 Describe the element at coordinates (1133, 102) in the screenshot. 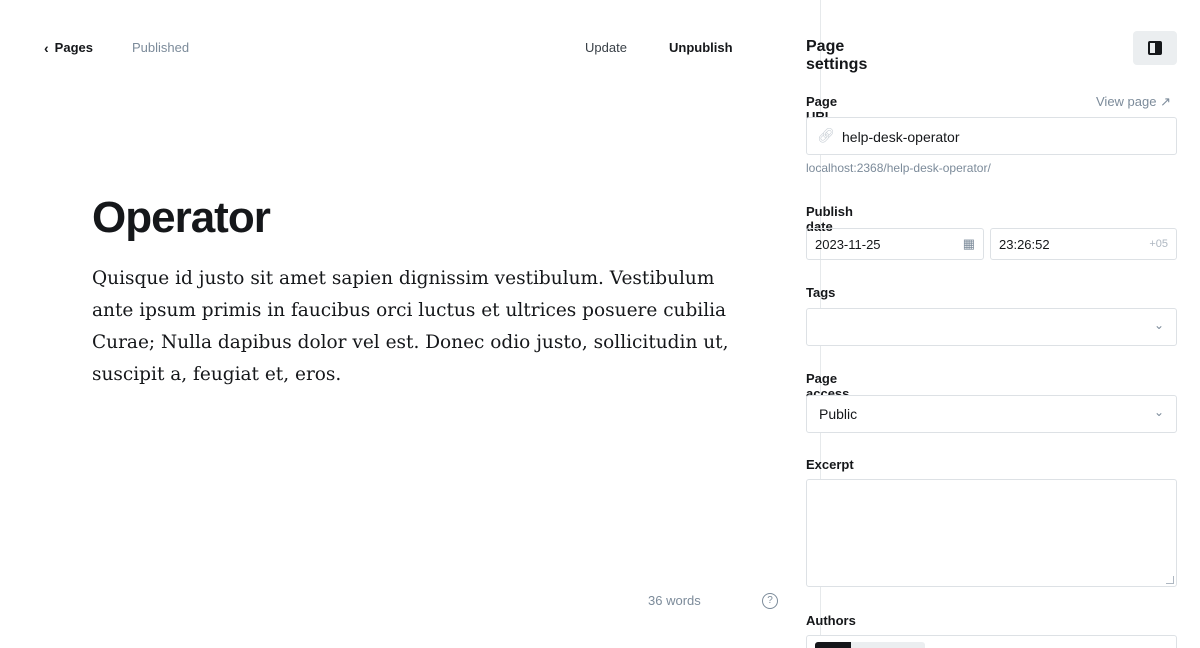

I see `view-page-link: View page ↗` at that location.